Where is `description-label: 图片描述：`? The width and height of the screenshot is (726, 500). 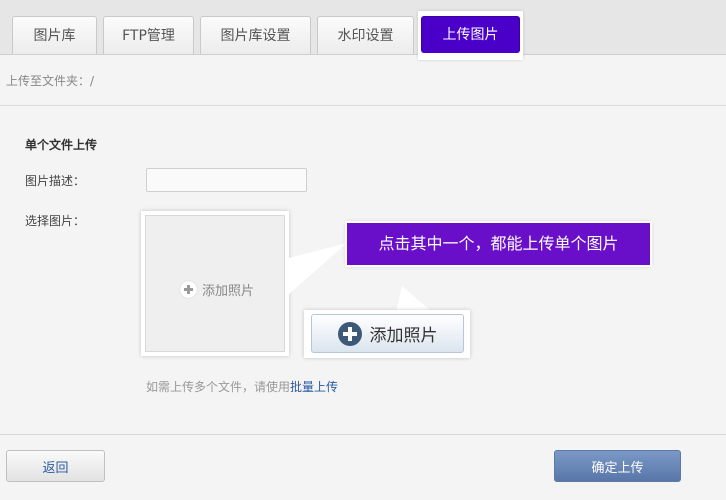 description-label: 图片描述： is located at coordinates (55, 181).